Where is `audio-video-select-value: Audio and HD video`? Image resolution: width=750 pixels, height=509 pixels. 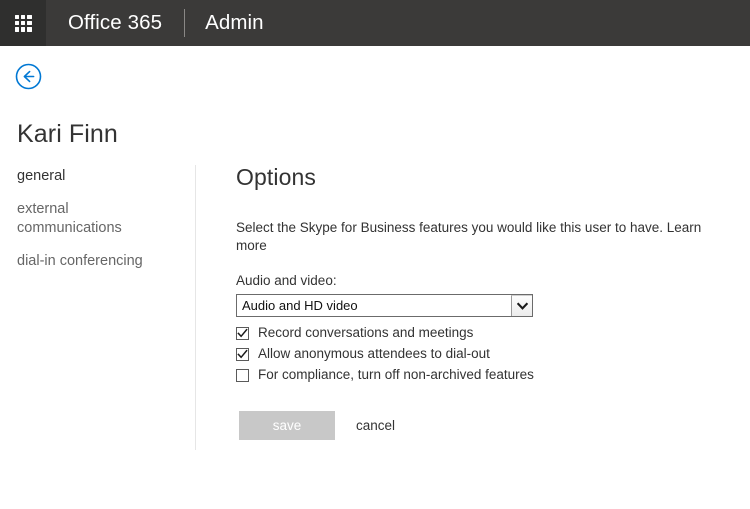
audio-video-select-value: Audio and HD video is located at coordinates (300, 305).